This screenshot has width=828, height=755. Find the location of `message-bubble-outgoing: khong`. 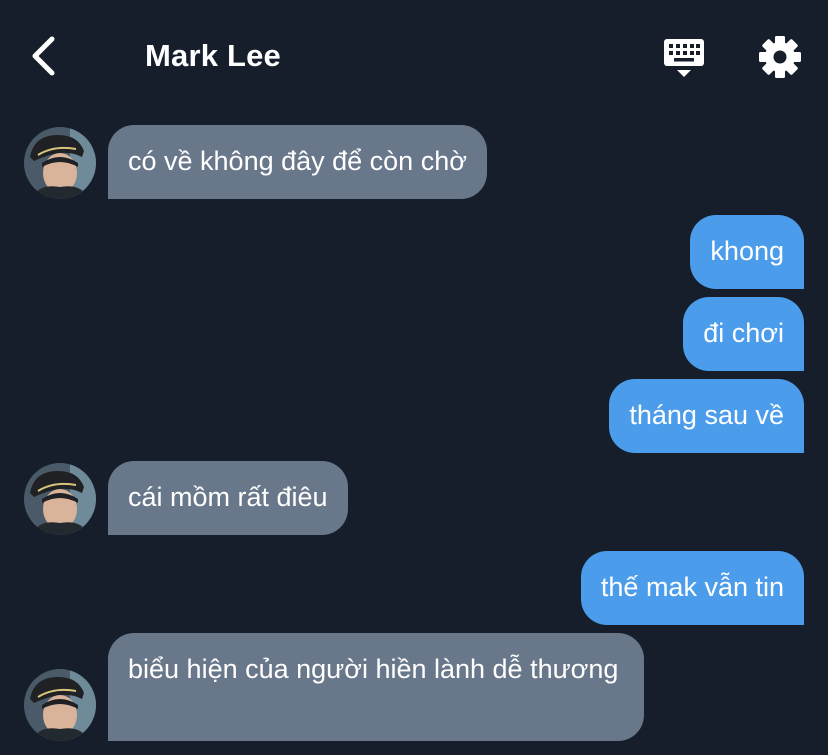

message-bubble-outgoing: khong is located at coordinates (747, 252).